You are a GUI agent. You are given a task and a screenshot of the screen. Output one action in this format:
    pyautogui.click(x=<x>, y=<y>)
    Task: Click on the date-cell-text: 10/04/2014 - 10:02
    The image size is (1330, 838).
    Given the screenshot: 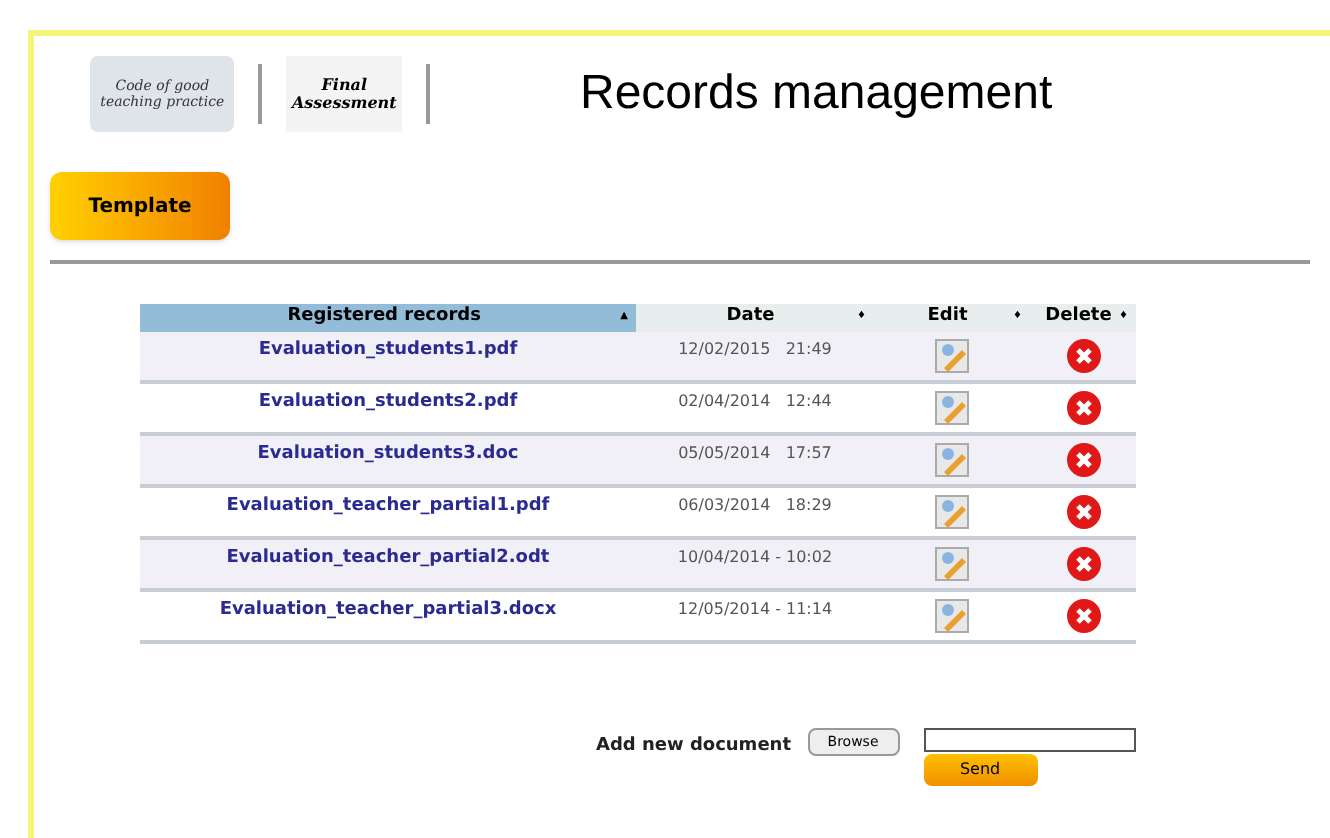 What is the action you would take?
    pyautogui.click(x=755, y=558)
    